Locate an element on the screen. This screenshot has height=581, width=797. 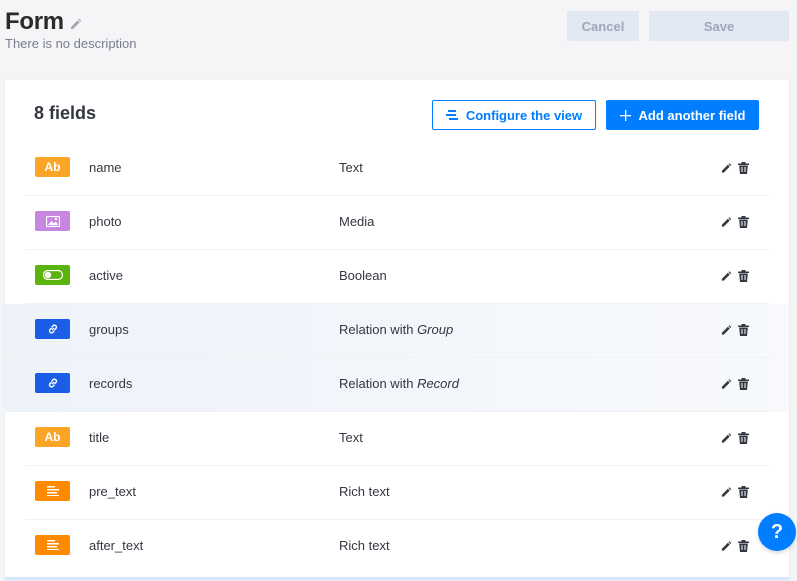
field-name: groups is located at coordinates (109, 329).